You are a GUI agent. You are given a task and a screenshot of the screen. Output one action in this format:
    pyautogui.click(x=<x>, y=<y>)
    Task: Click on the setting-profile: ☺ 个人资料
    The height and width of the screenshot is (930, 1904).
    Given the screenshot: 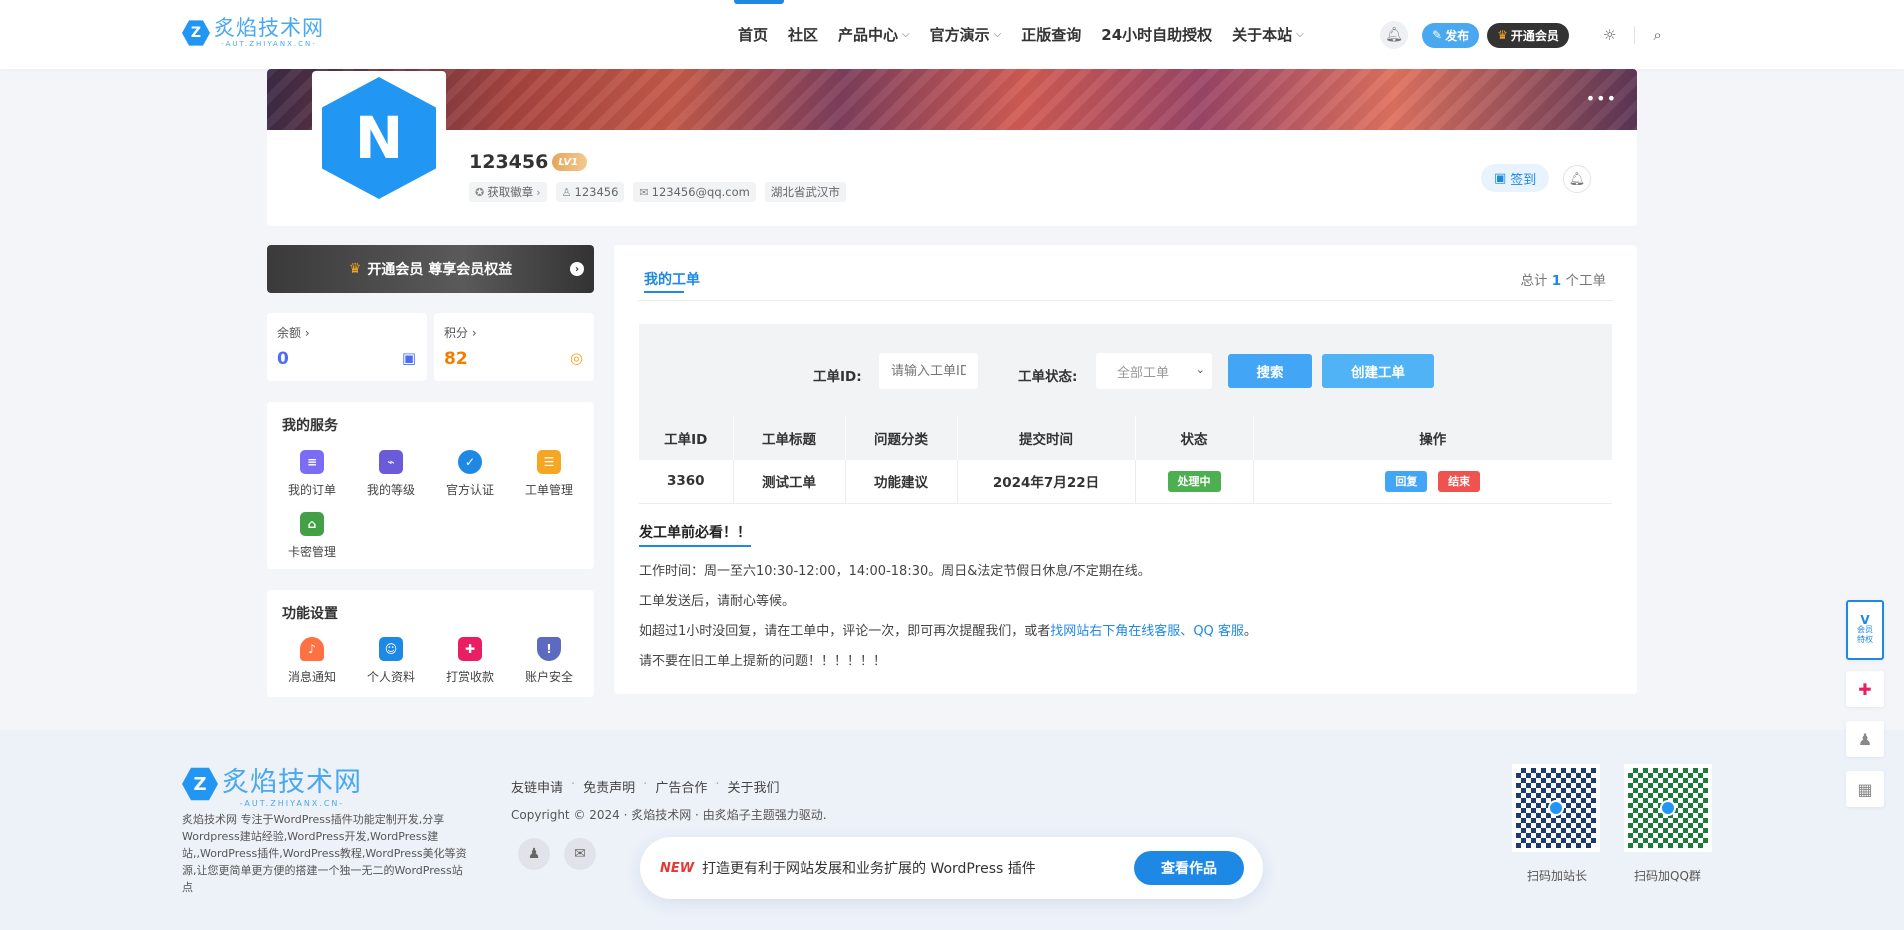 What is the action you would take?
    pyautogui.click(x=391, y=661)
    